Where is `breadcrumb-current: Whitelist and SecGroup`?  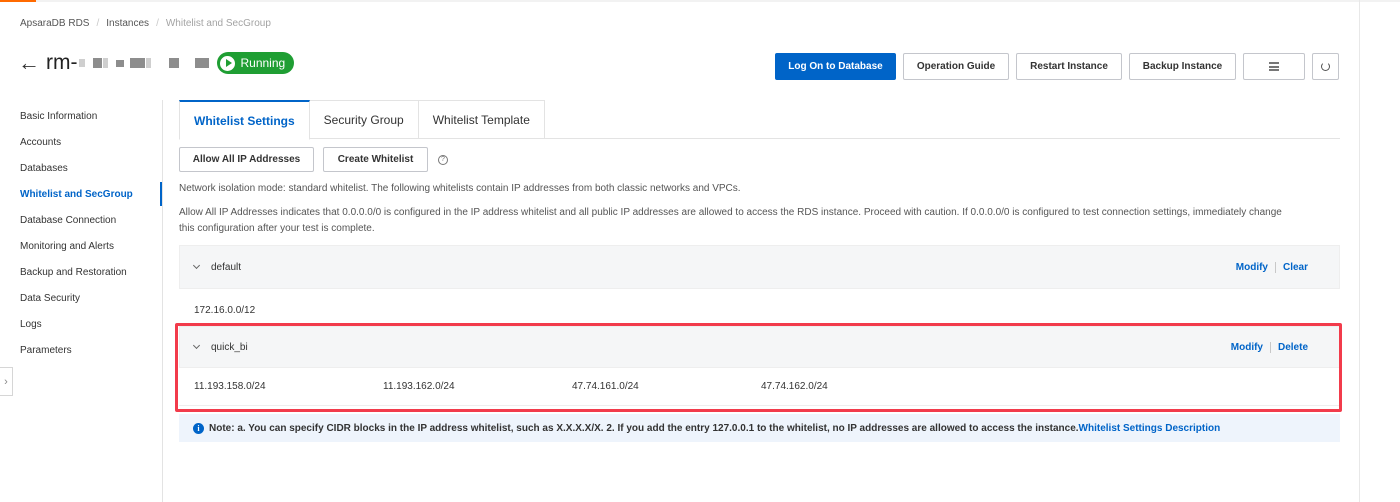 breadcrumb-current: Whitelist and SecGroup is located at coordinates (218, 23).